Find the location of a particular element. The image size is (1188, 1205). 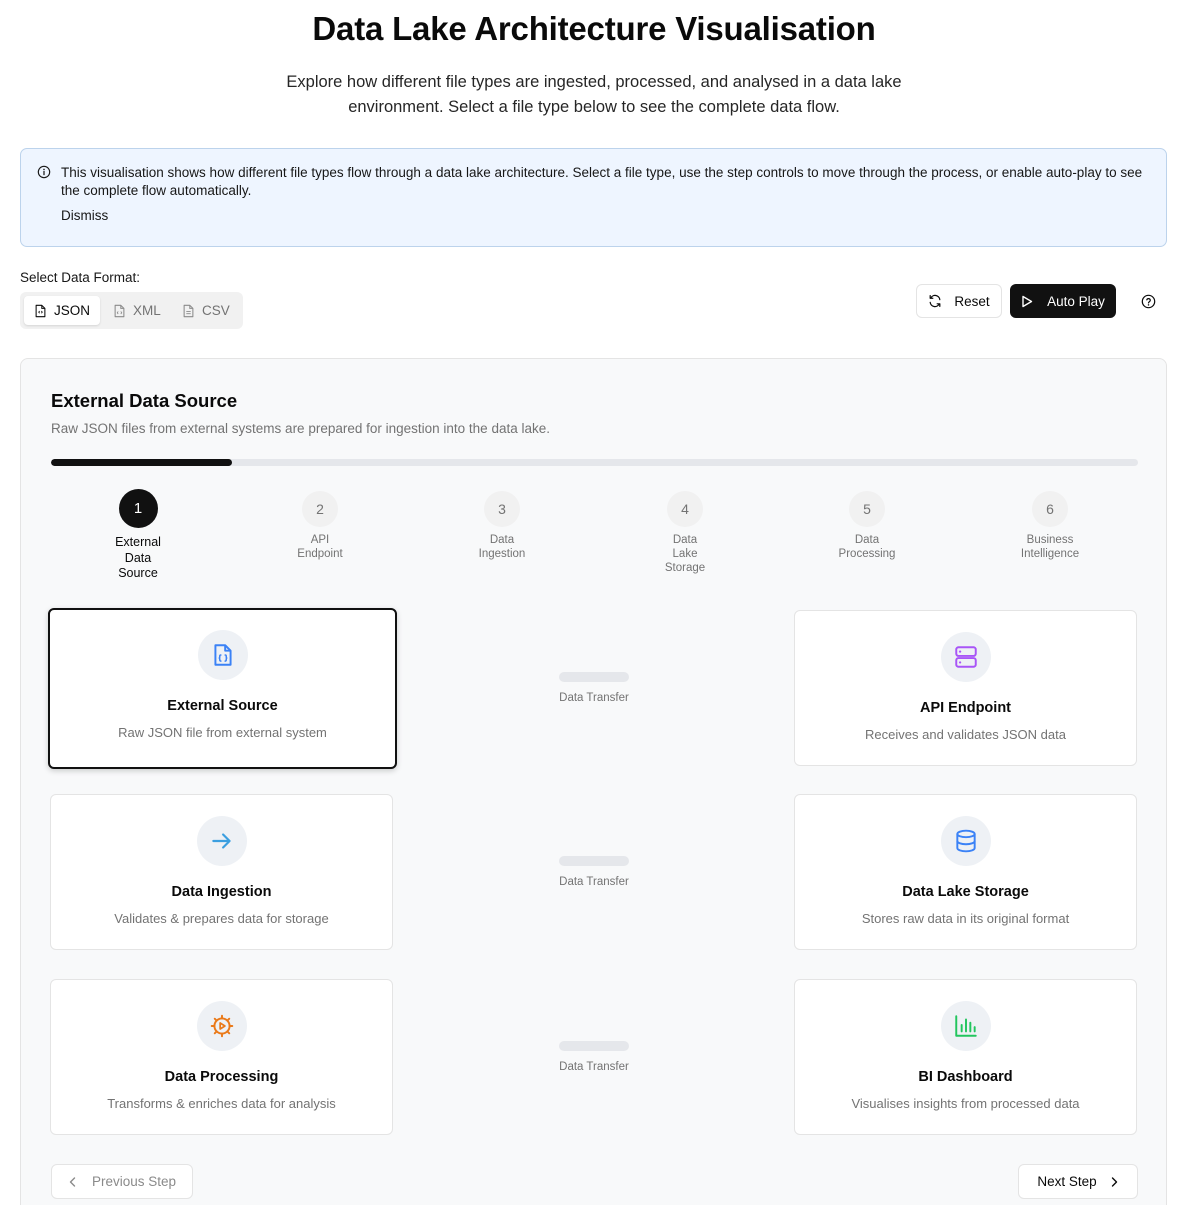

file-text-icon is located at coordinates (188, 310).